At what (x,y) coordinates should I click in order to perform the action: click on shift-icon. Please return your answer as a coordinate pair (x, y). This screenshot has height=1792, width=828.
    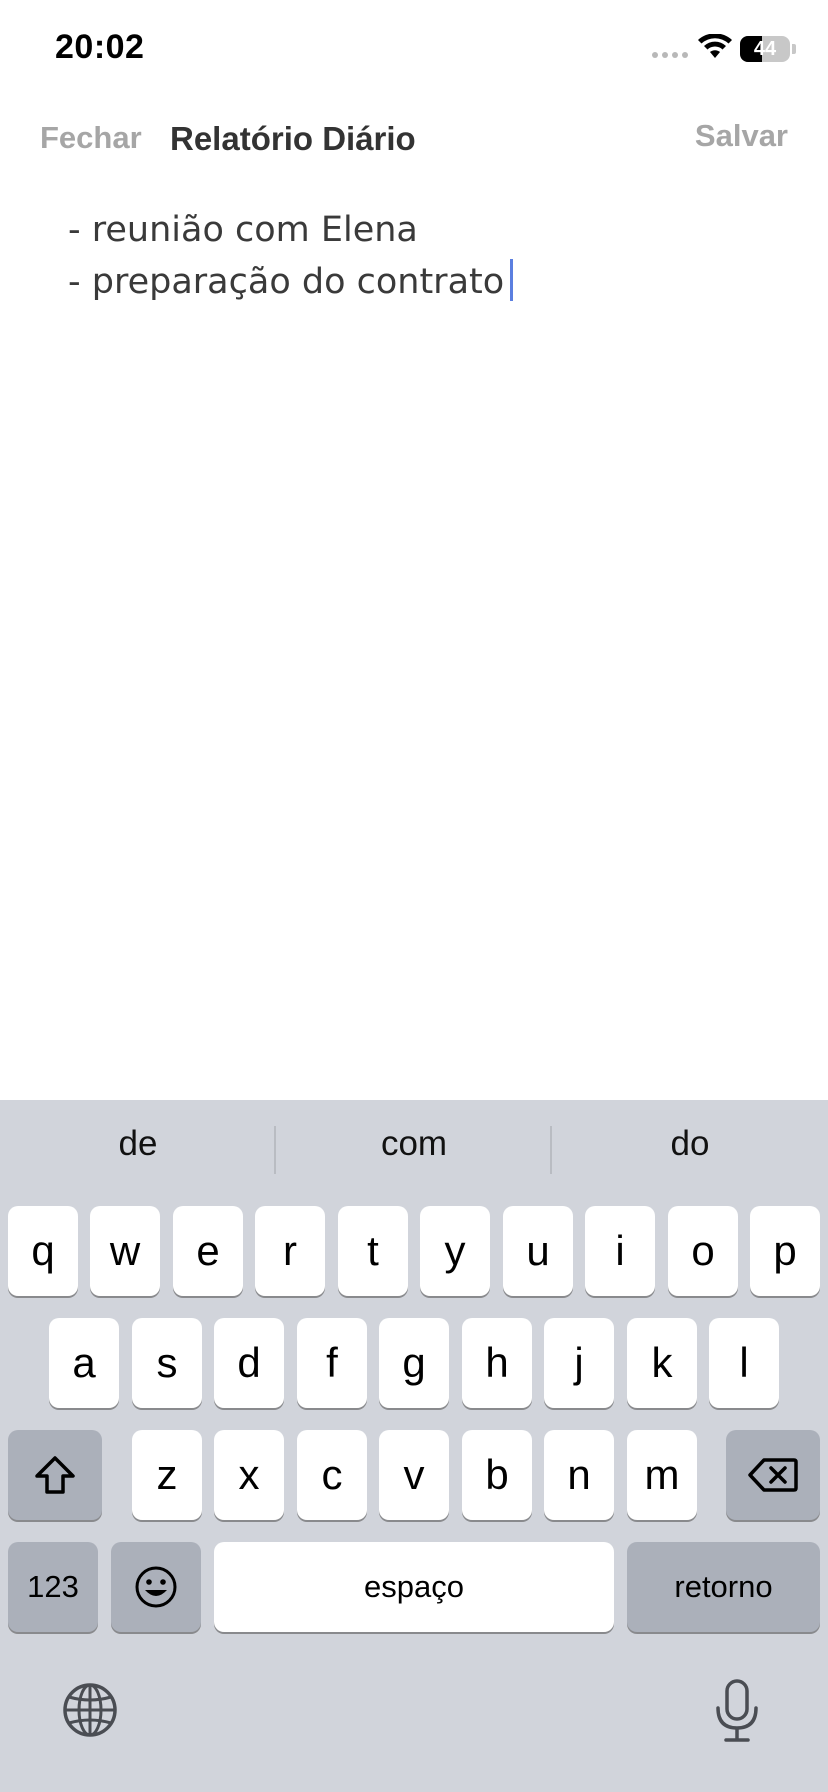
    Looking at the image, I should click on (55, 1475).